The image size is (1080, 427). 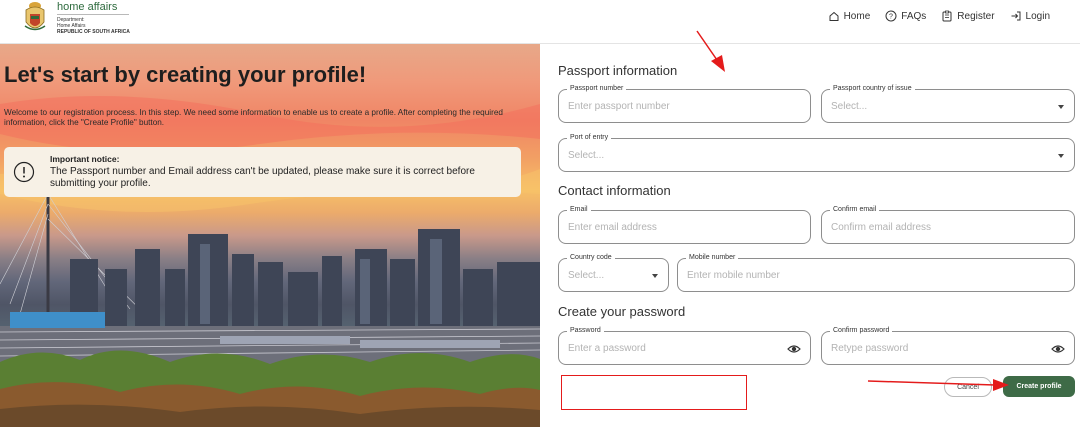 I want to click on brand-divider, so click(x=93, y=14).